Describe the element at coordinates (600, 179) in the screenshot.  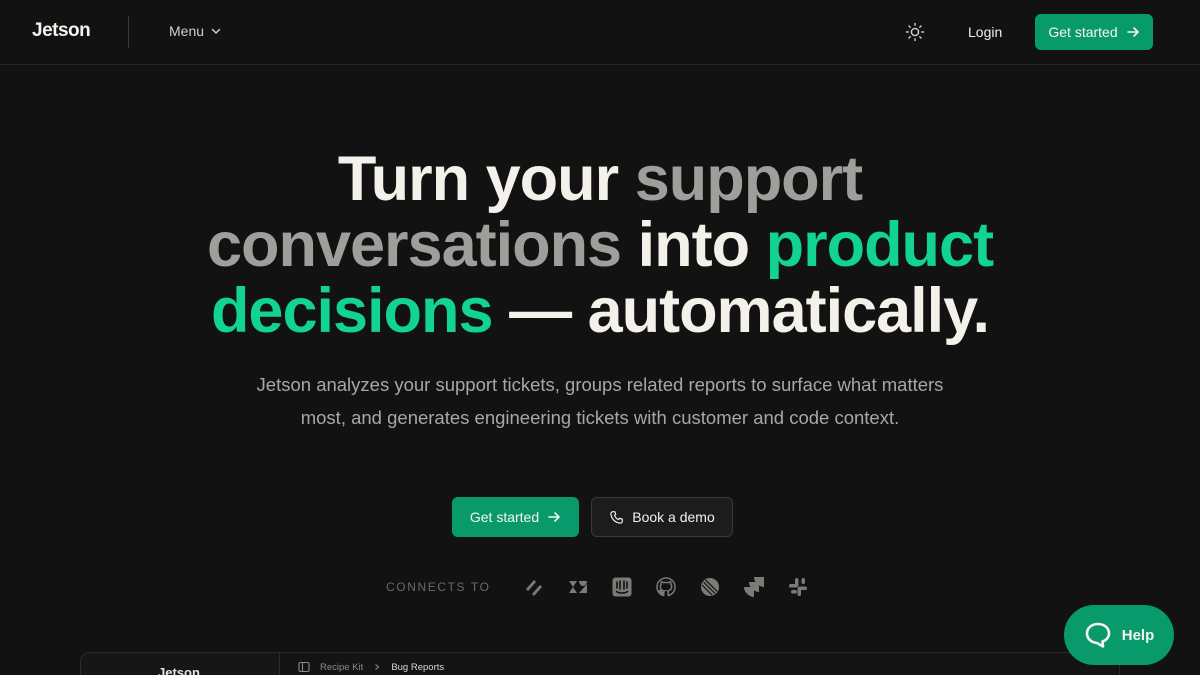
I see `headline-line-1: Turn your support` at that location.